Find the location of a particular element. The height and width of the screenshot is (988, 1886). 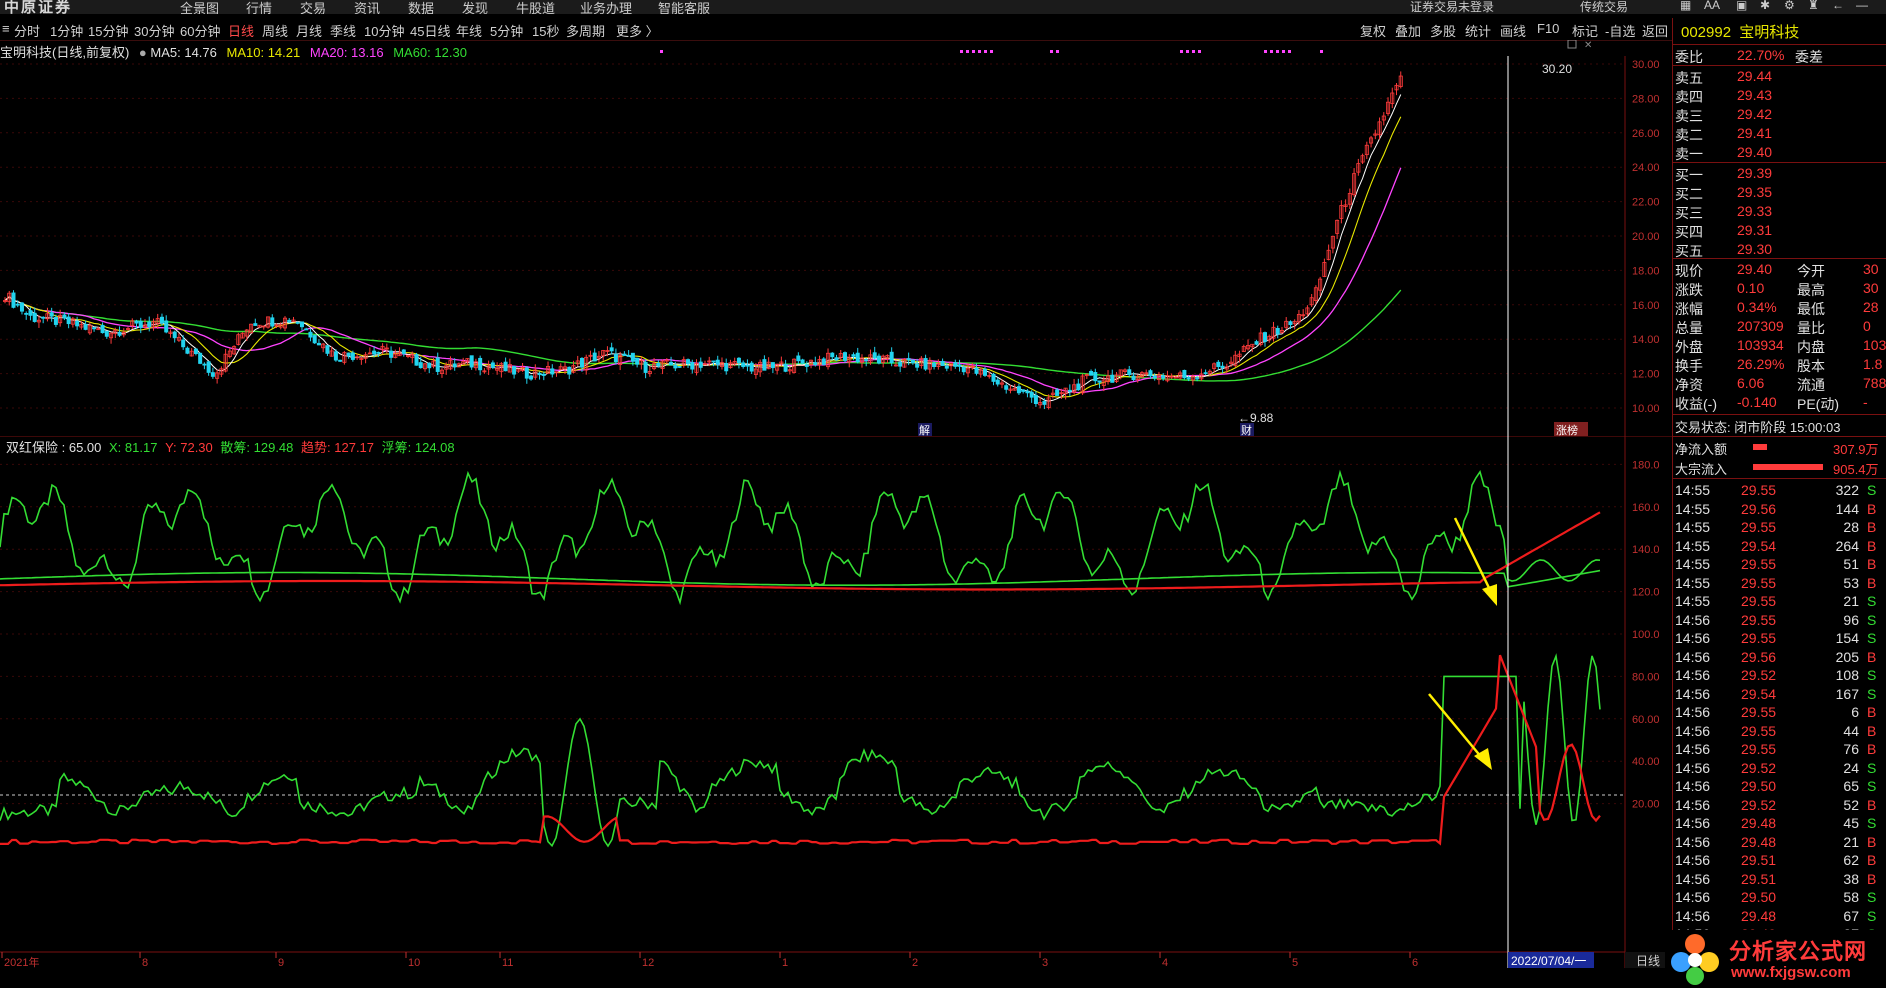

bottom-tab-label: 日线 is located at coordinates (1648, 961).